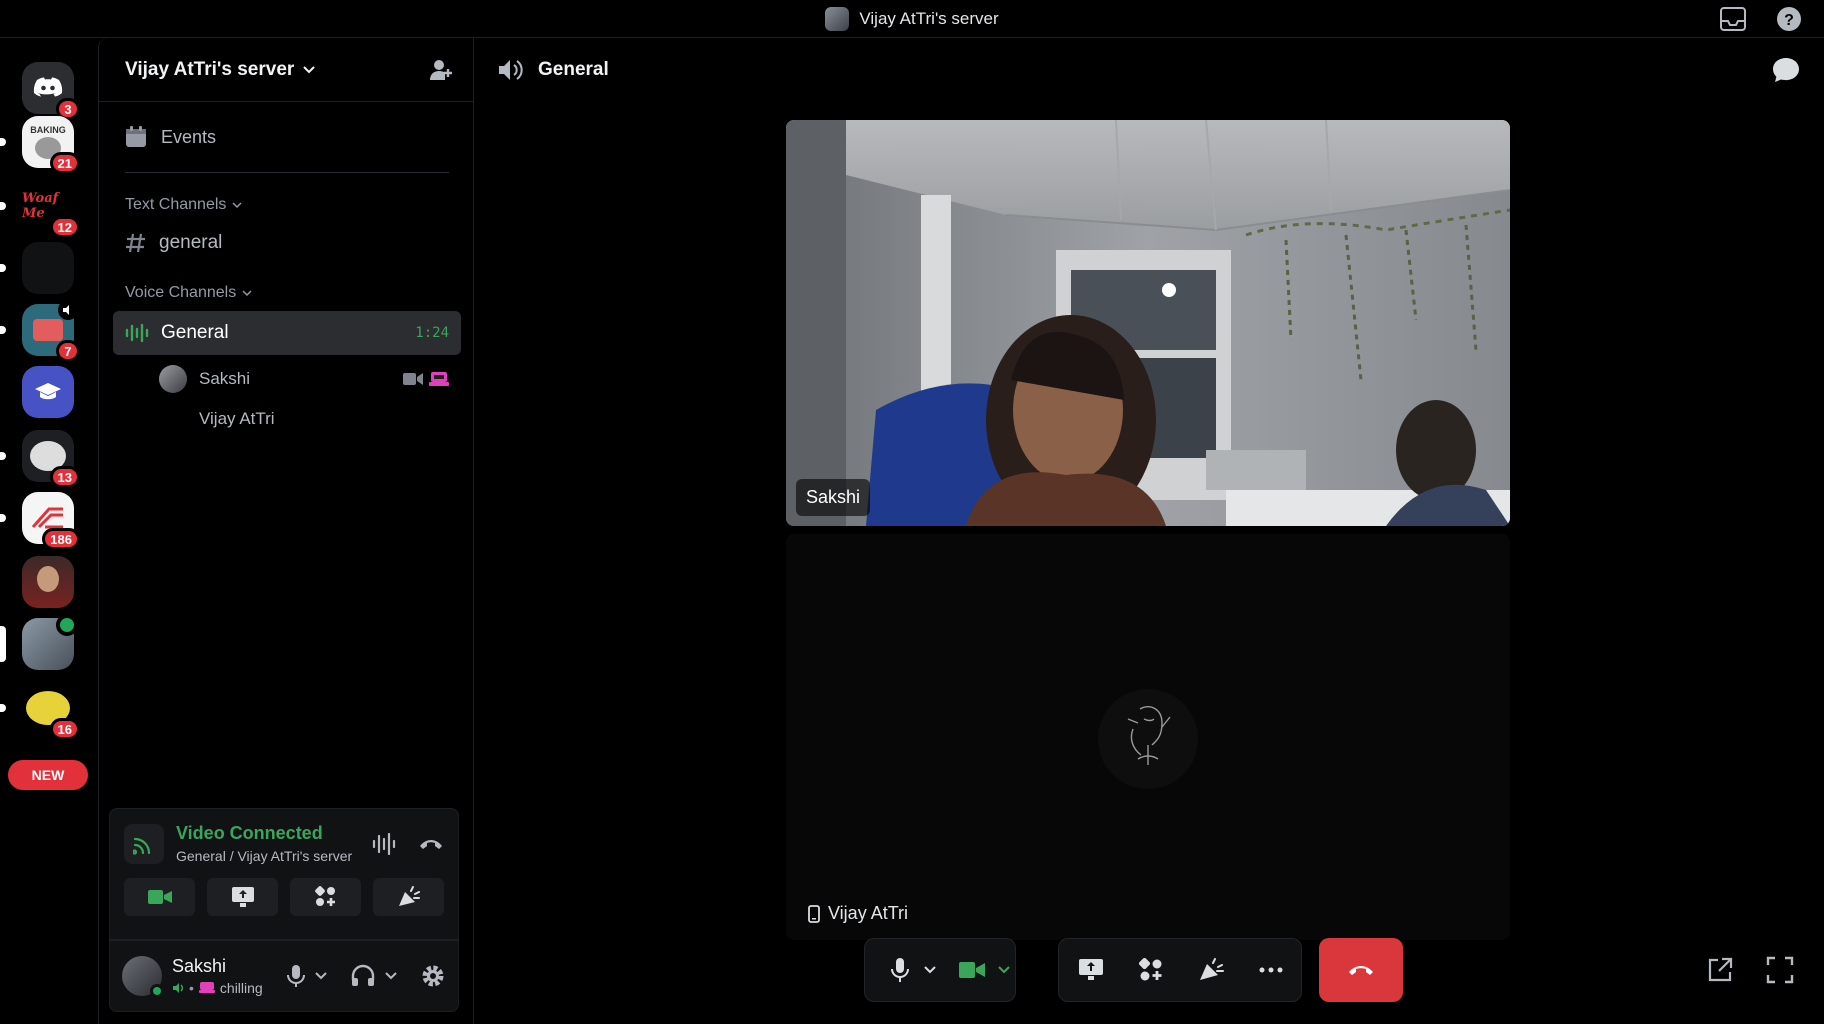 Image resolution: width=1824 pixels, height=1024 pixels. I want to click on help-icon: ?, so click(1789, 19).